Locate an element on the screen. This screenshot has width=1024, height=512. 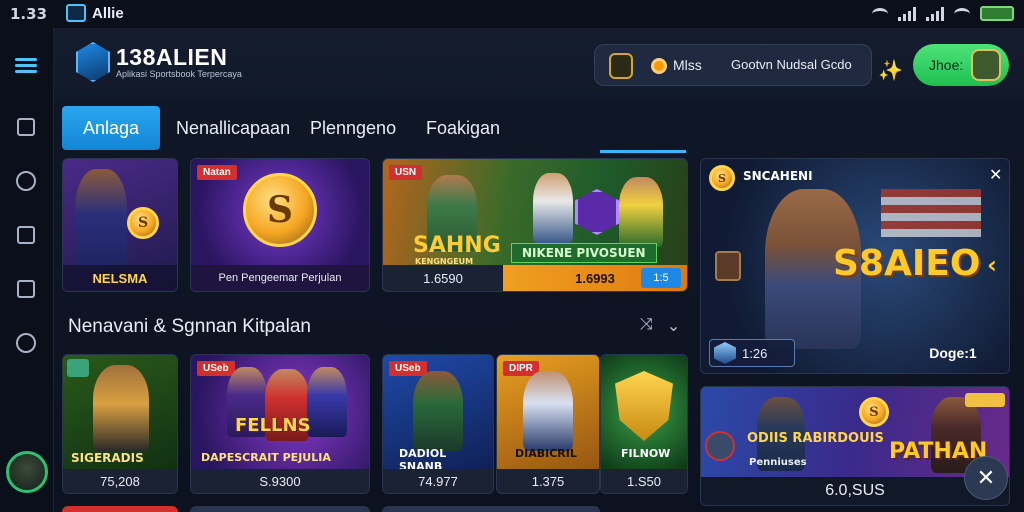
card-title: SAHNG is located at coordinates (457, 245).